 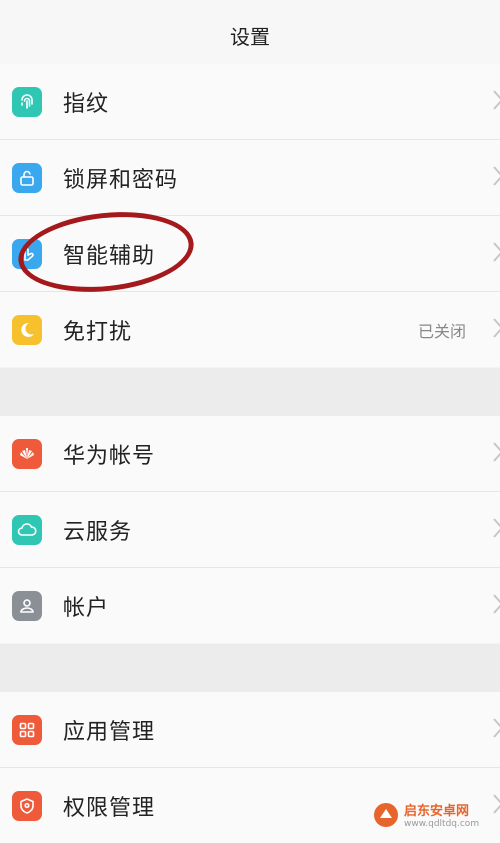 What do you see at coordinates (250, 178) in the screenshot?
I see `settings-item-lock-and-password: 锁屏和密码` at bounding box center [250, 178].